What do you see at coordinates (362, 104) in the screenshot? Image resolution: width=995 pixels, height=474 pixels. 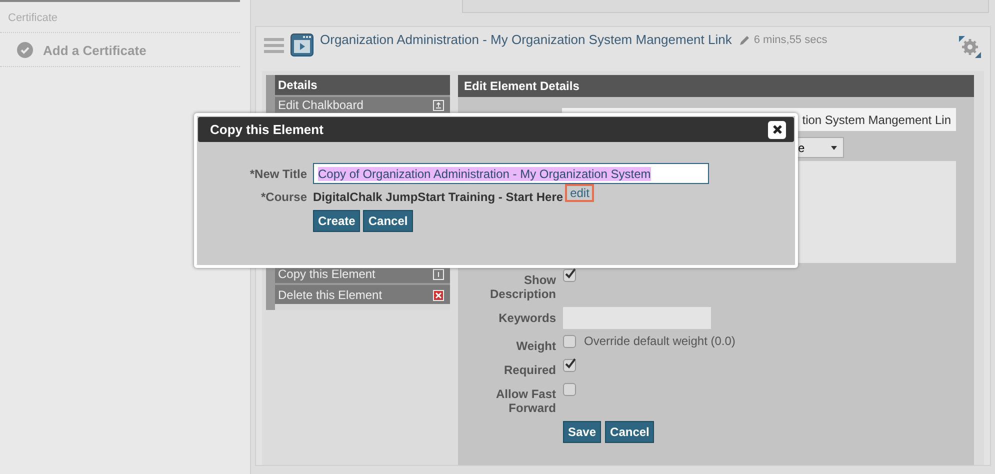 I see `menu-item: Edit Chalkboard` at bounding box center [362, 104].